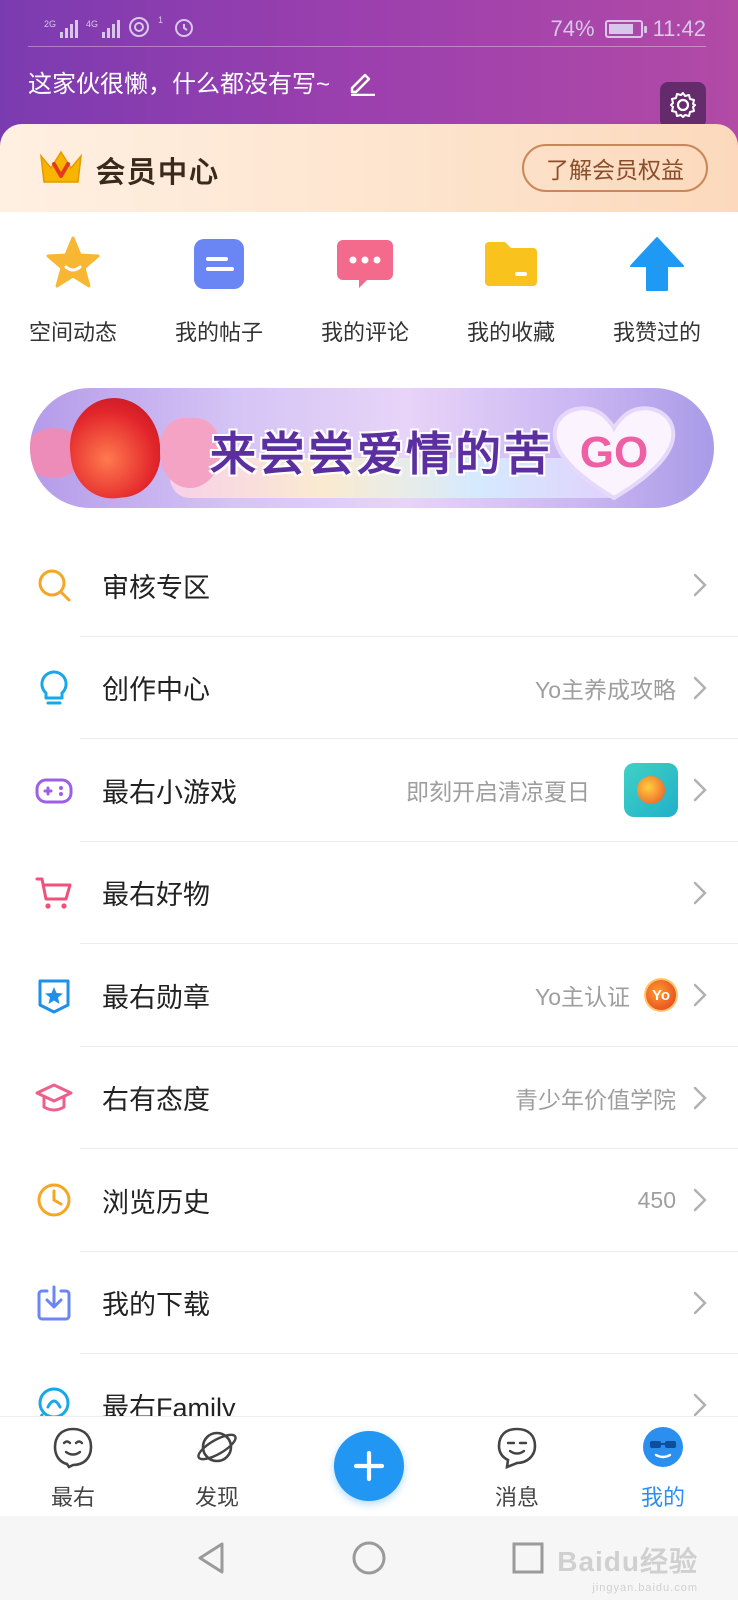 This screenshot has width=738, height=1600. I want to click on create-post-button, so click(369, 1466).